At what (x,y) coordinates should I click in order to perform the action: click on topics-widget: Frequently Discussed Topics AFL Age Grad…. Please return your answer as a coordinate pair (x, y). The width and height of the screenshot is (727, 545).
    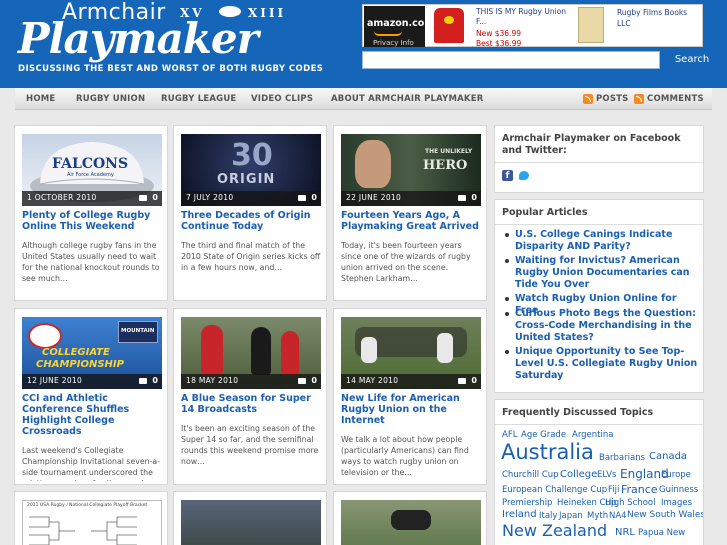
    Looking at the image, I should click on (599, 472).